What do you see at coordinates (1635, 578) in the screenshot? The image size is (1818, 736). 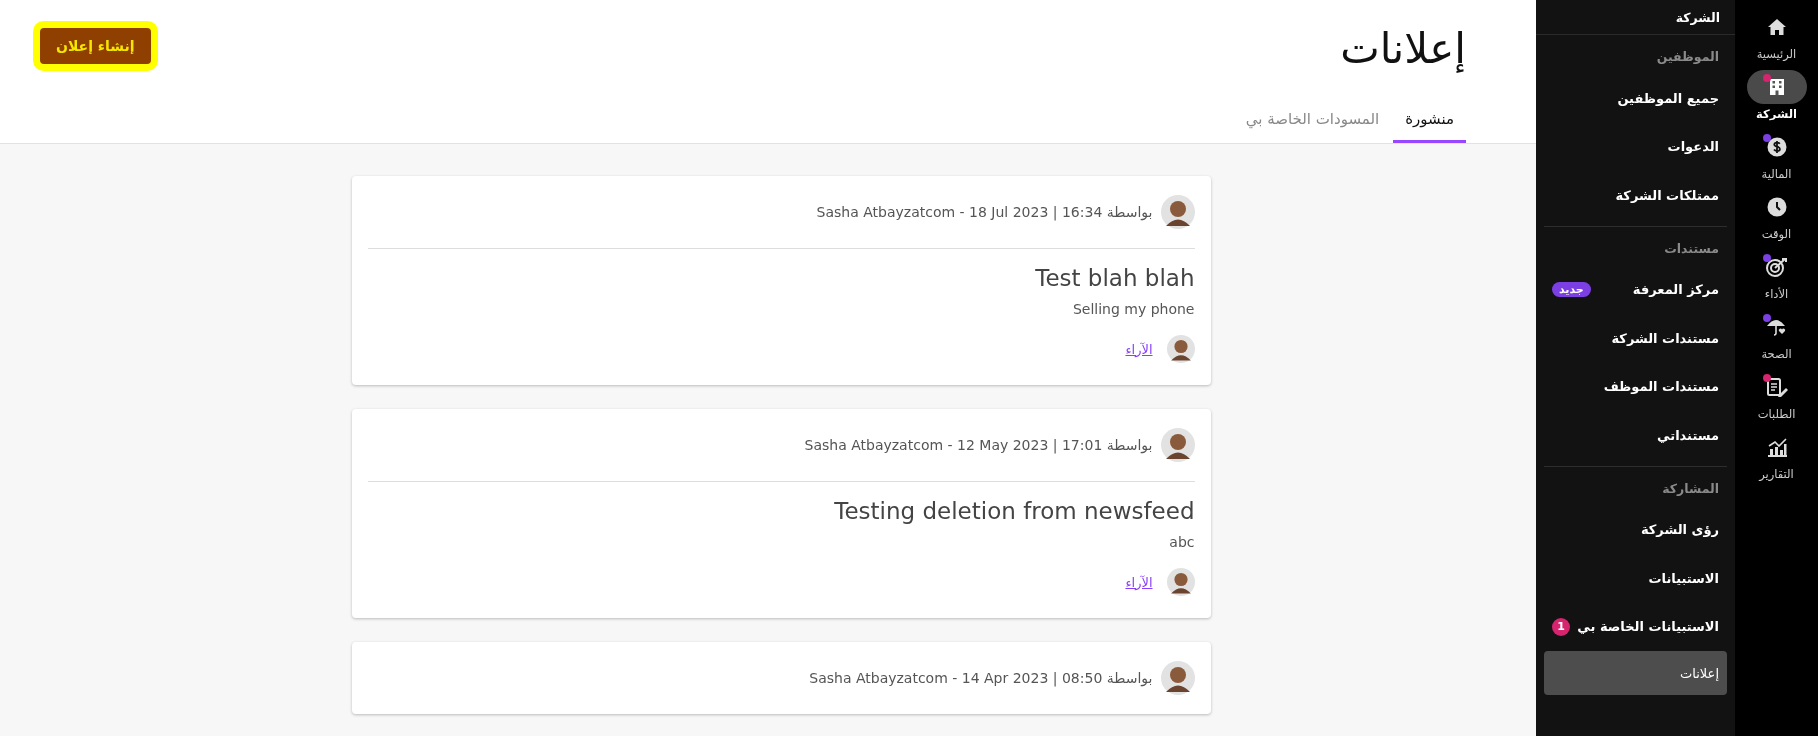 I see `sidebar-item: الاستبيانات` at bounding box center [1635, 578].